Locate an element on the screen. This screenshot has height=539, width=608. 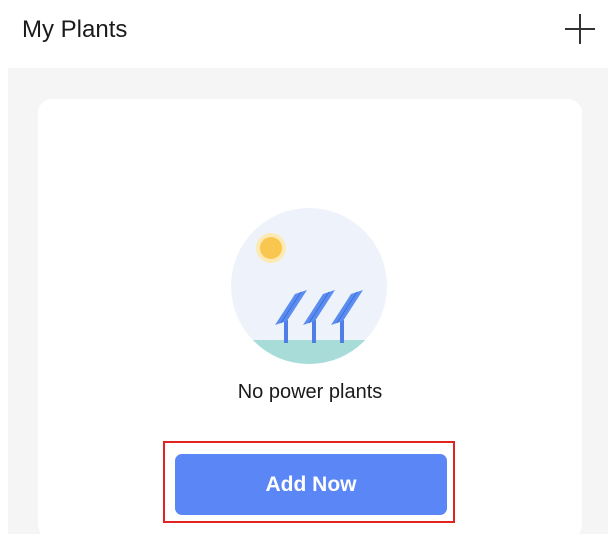
plus-icon is located at coordinates (580, 29).